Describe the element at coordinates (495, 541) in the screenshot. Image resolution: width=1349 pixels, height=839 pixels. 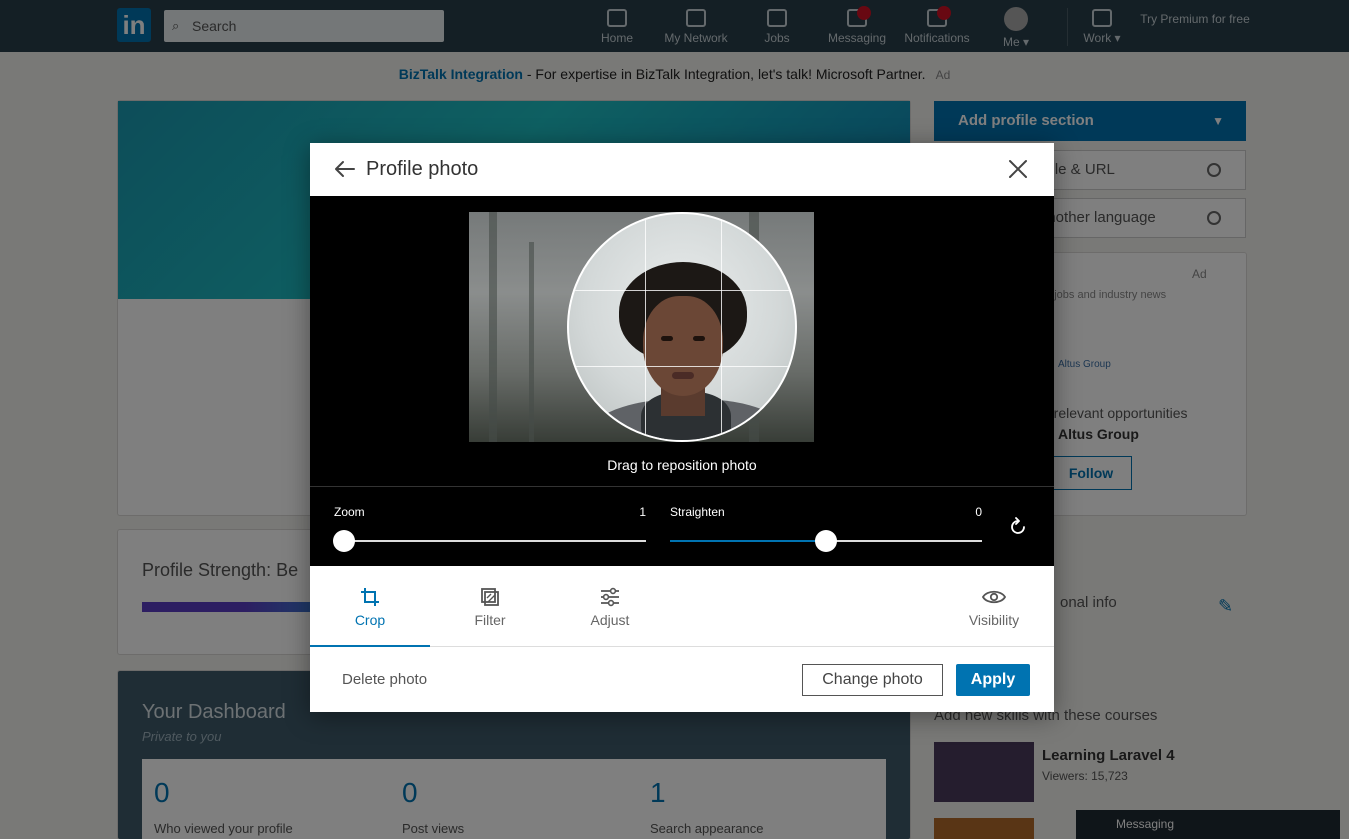
I see `zoom-slider-track` at that location.